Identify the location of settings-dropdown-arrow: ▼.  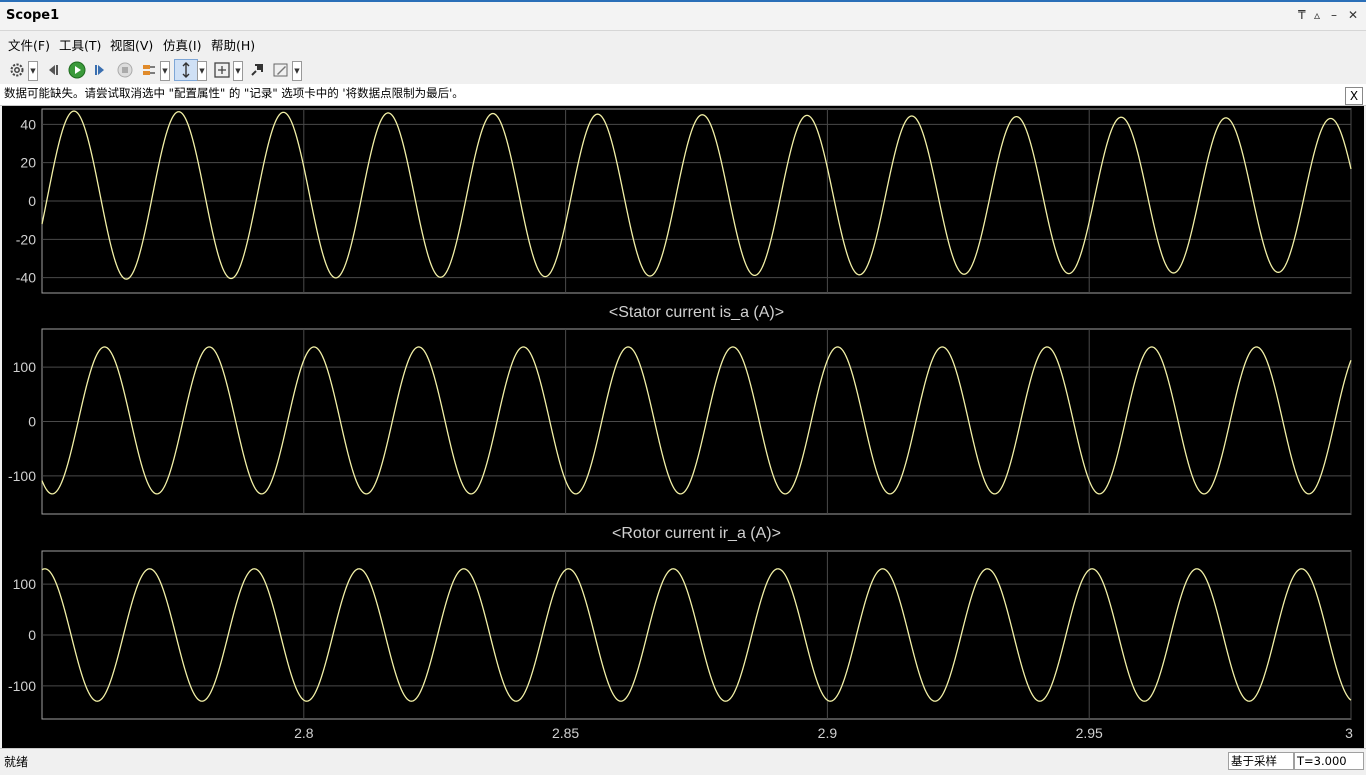
(33, 71).